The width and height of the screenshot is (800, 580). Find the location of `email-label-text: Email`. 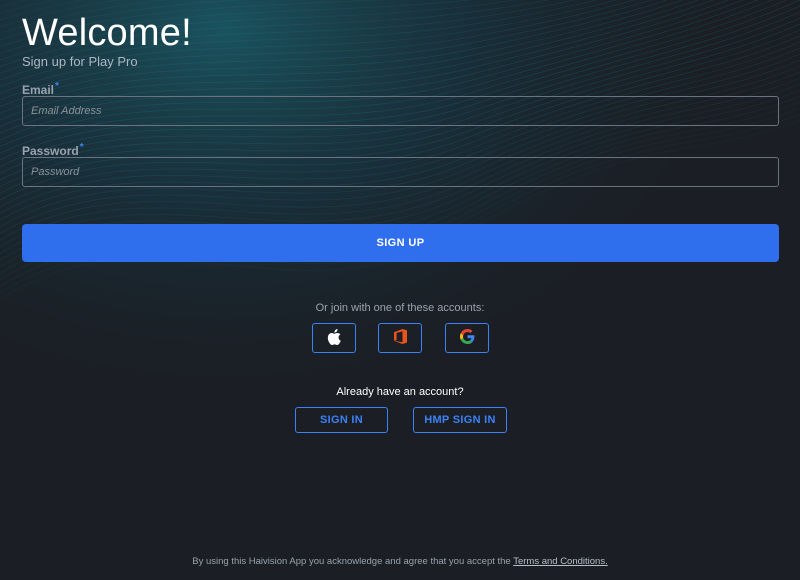

email-label-text: Email is located at coordinates (38, 90).